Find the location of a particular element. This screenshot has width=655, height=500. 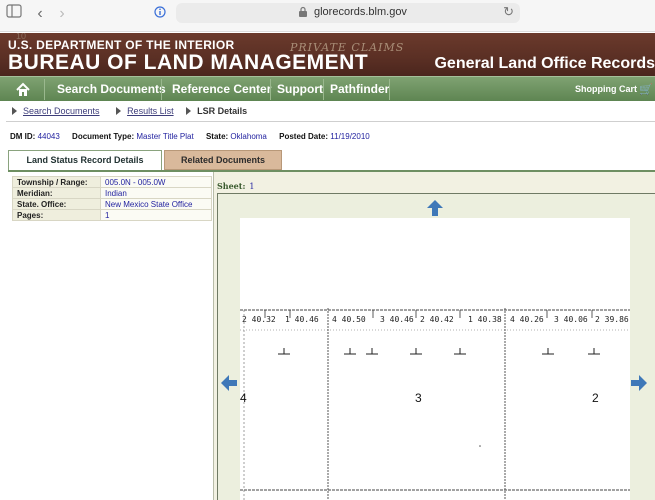

lock-icon is located at coordinates (303, 11).